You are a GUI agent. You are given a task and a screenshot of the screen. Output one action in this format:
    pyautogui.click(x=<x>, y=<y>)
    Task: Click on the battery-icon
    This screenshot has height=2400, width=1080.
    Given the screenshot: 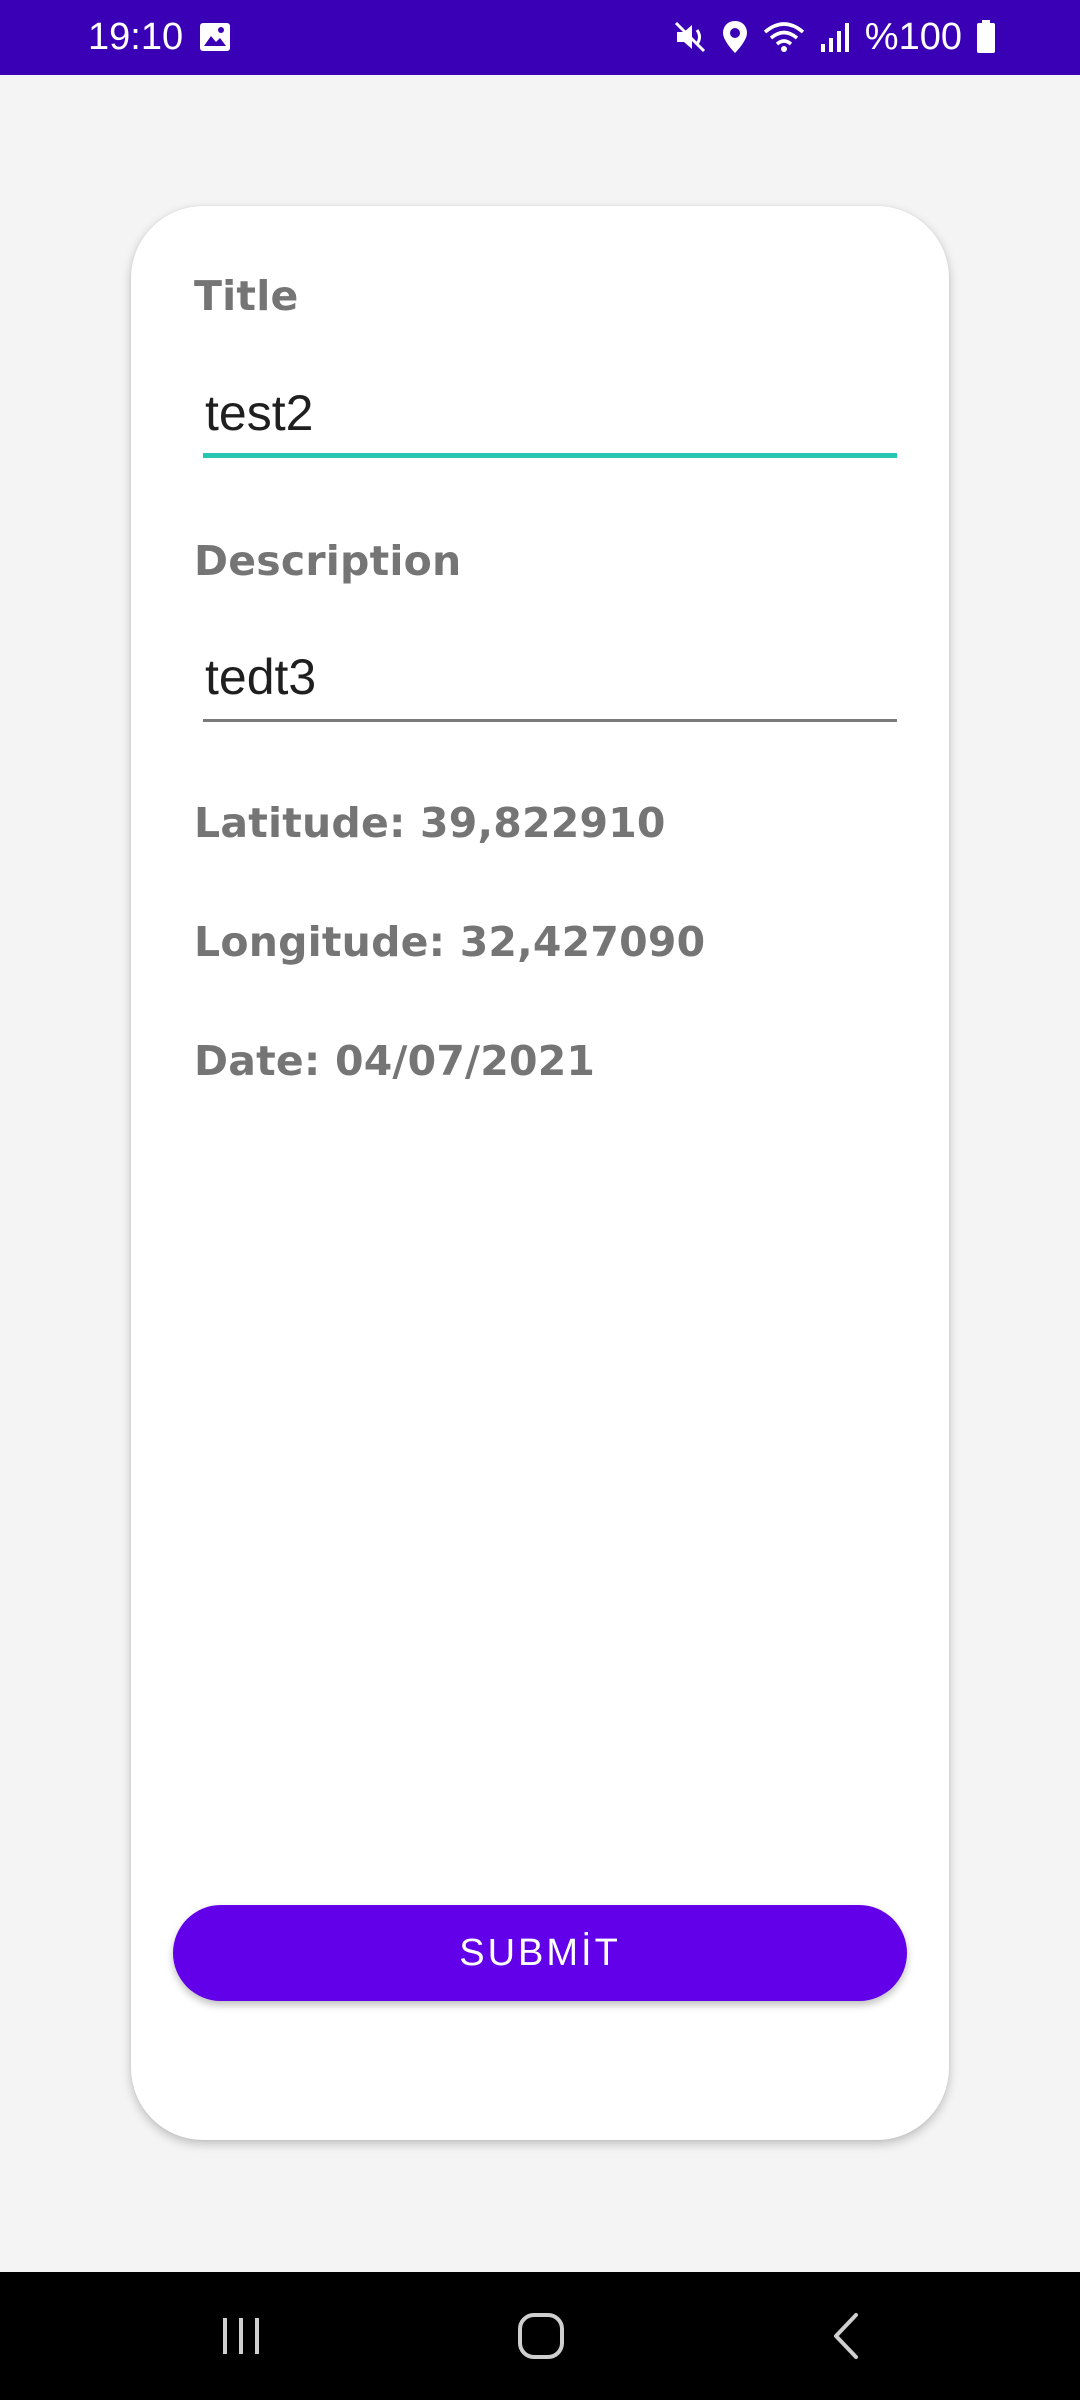 What is the action you would take?
    pyautogui.click(x=986, y=36)
    